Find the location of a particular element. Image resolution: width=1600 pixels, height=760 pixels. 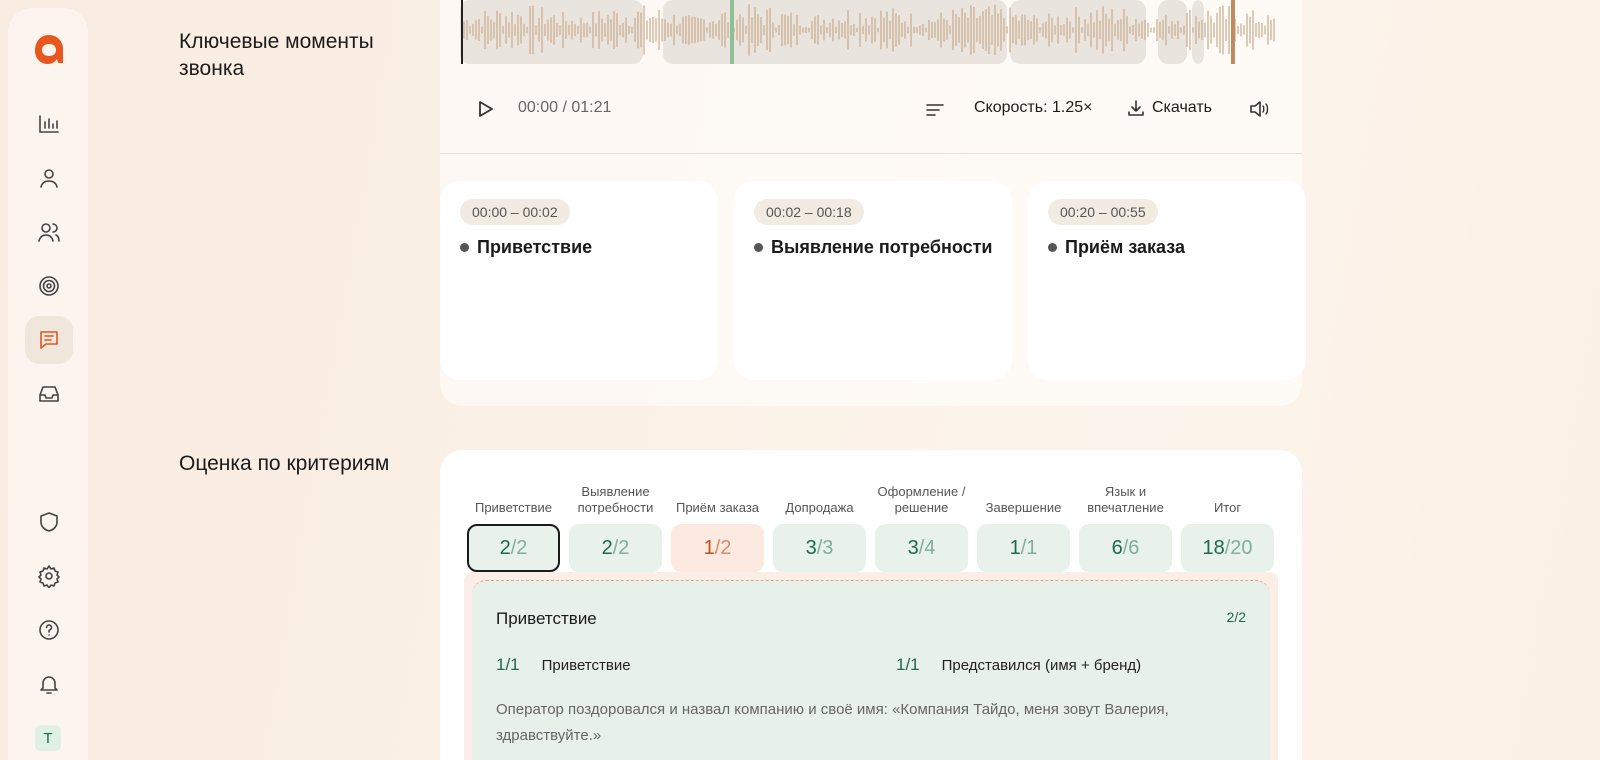

sidebar: Т is located at coordinates (48, 384).